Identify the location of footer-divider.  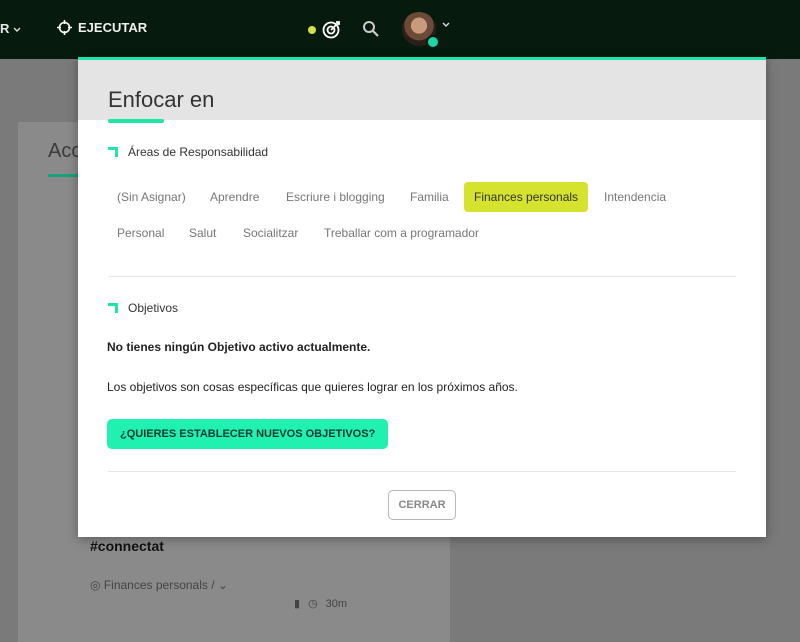
(422, 471).